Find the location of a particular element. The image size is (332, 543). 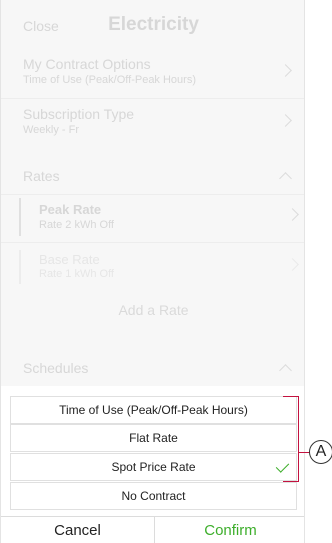

option-no-contract: No Contract is located at coordinates (153, 496).